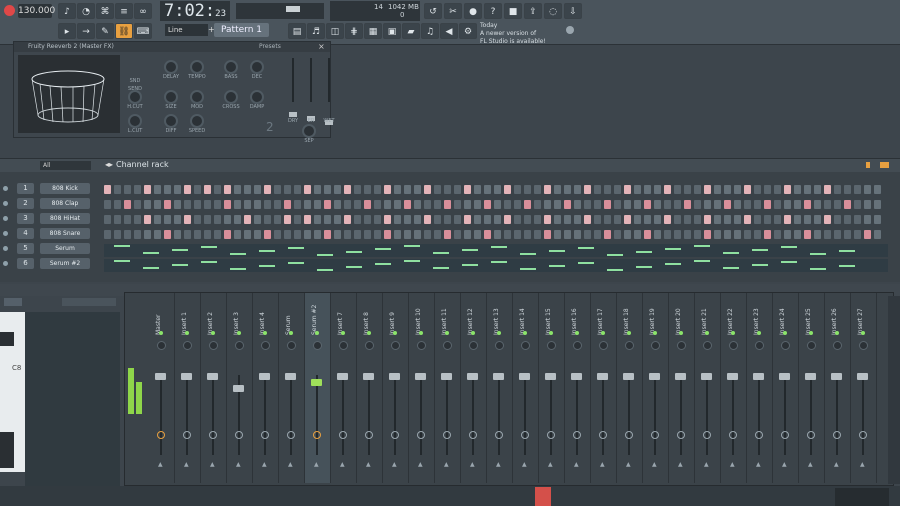 Image resolution: width=900 pixels, height=506 pixels. Describe the element at coordinates (430, 31) in the screenshot. I see `tempo-tap-icon: ♫` at that location.